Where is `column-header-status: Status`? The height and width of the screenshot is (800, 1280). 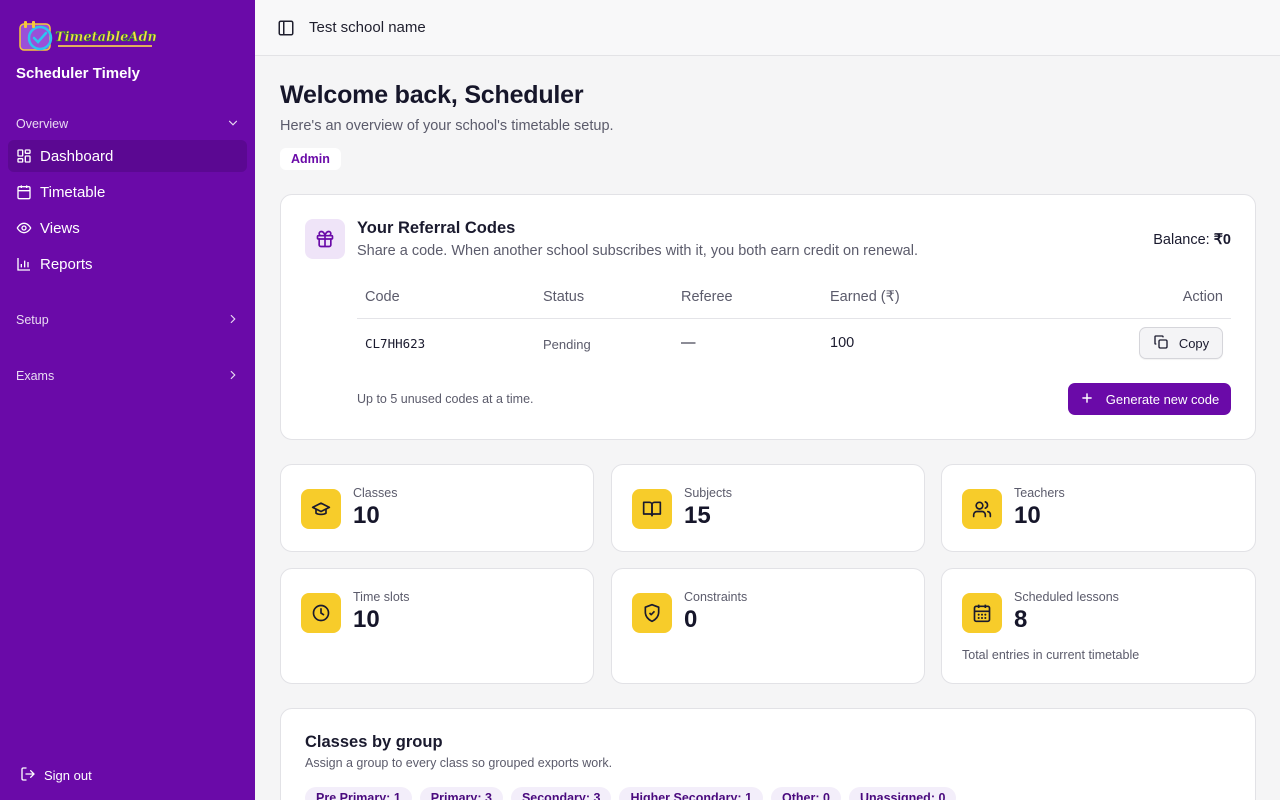 column-header-status: Status is located at coordinates (564, 297).